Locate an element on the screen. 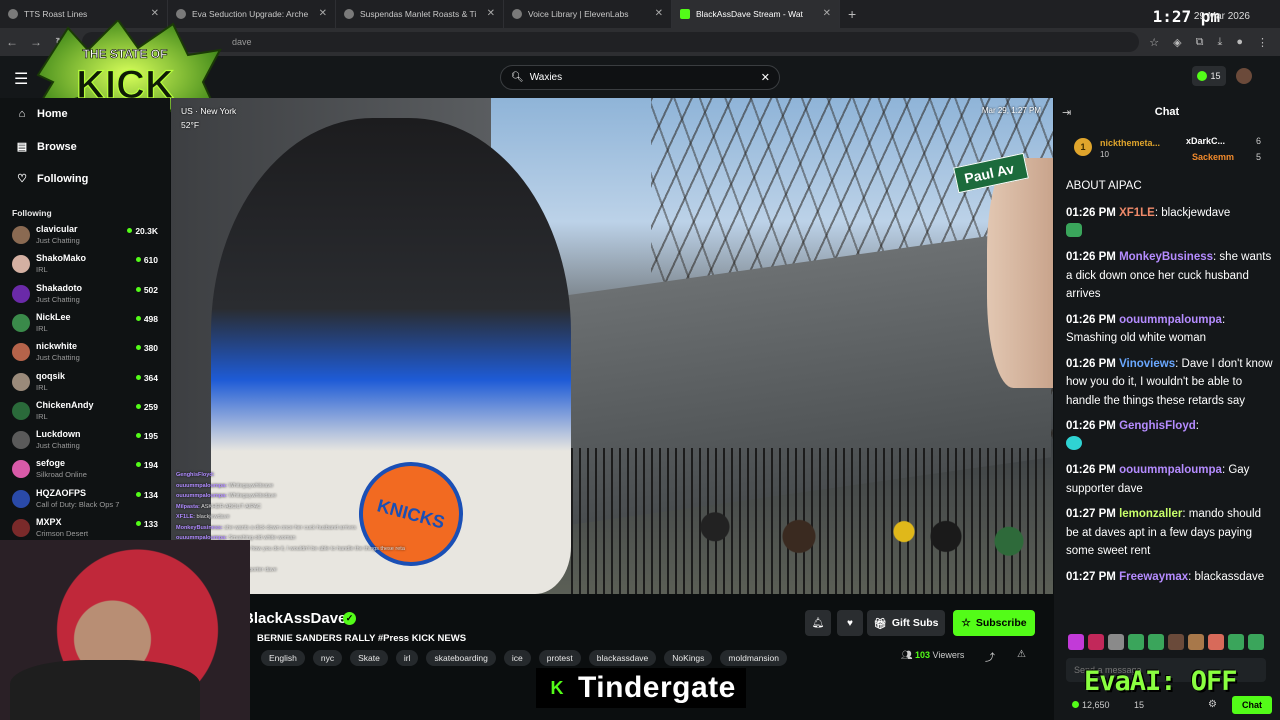 The height and width of the screenshot is (720, 1280). subscribe-button: ☆ Subscribe is located at coordinates (994, 623).